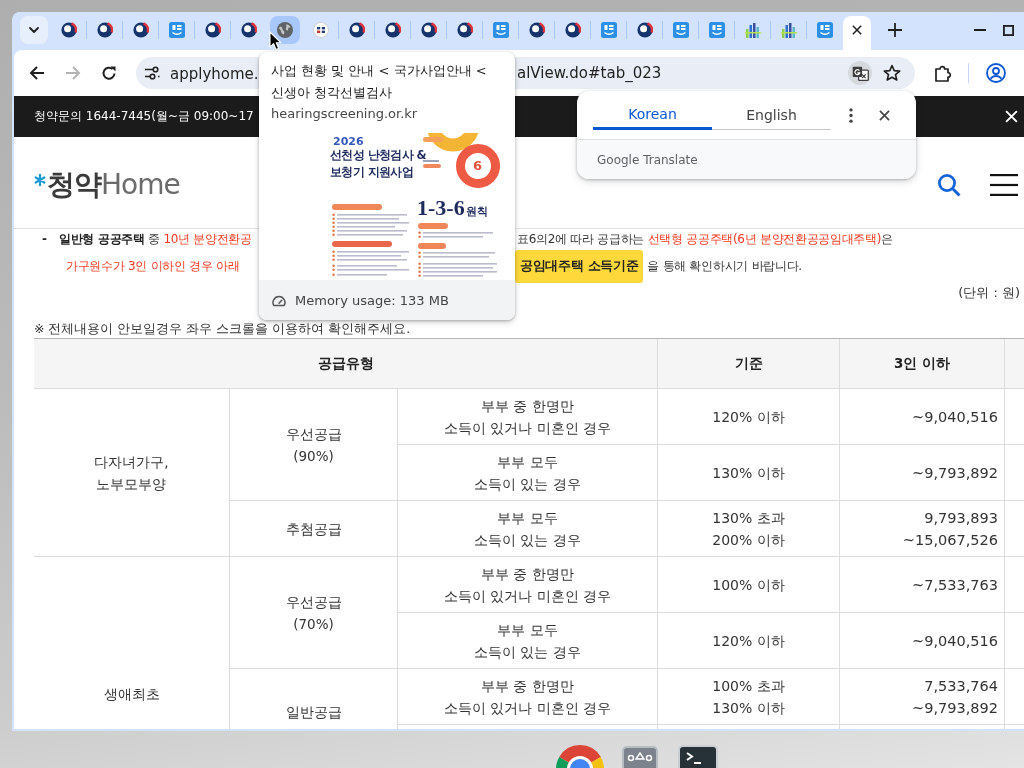  What do you see at coordinates (113, 184) in the screenshot?
I see `site-logo: 청약Home` at bounding box center [113, 184].